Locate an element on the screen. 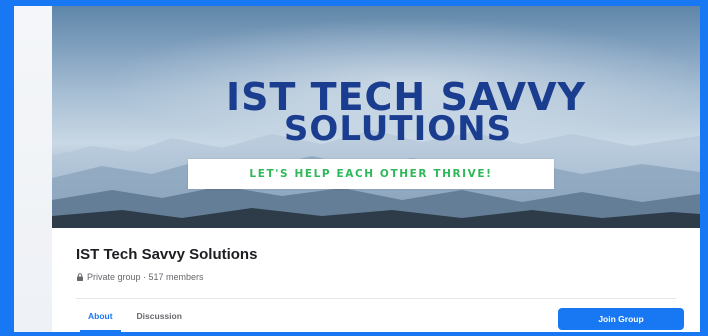 This screenshot has height=336, width=708. group-meta-text: Private group · 517 members is located at coordinates (145, 277).